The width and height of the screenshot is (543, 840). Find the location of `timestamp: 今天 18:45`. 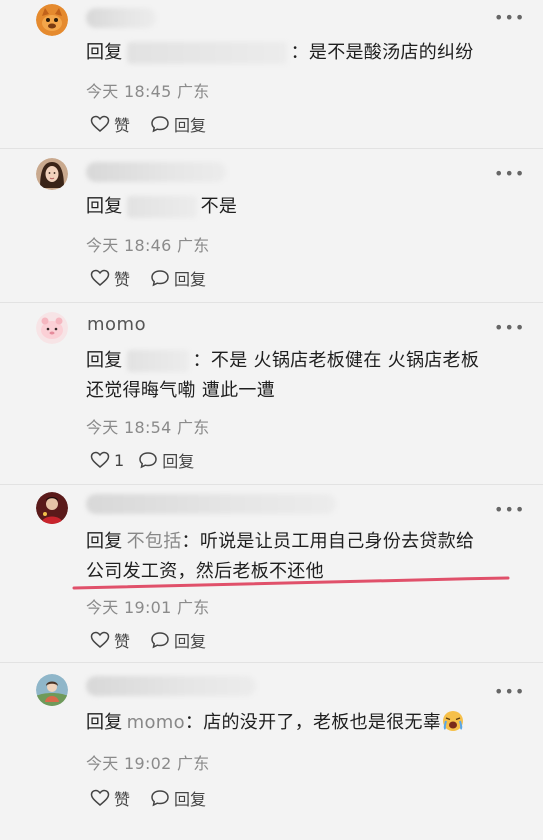

timestamp: 今天 18:45 is located at coordinates (129, 91).